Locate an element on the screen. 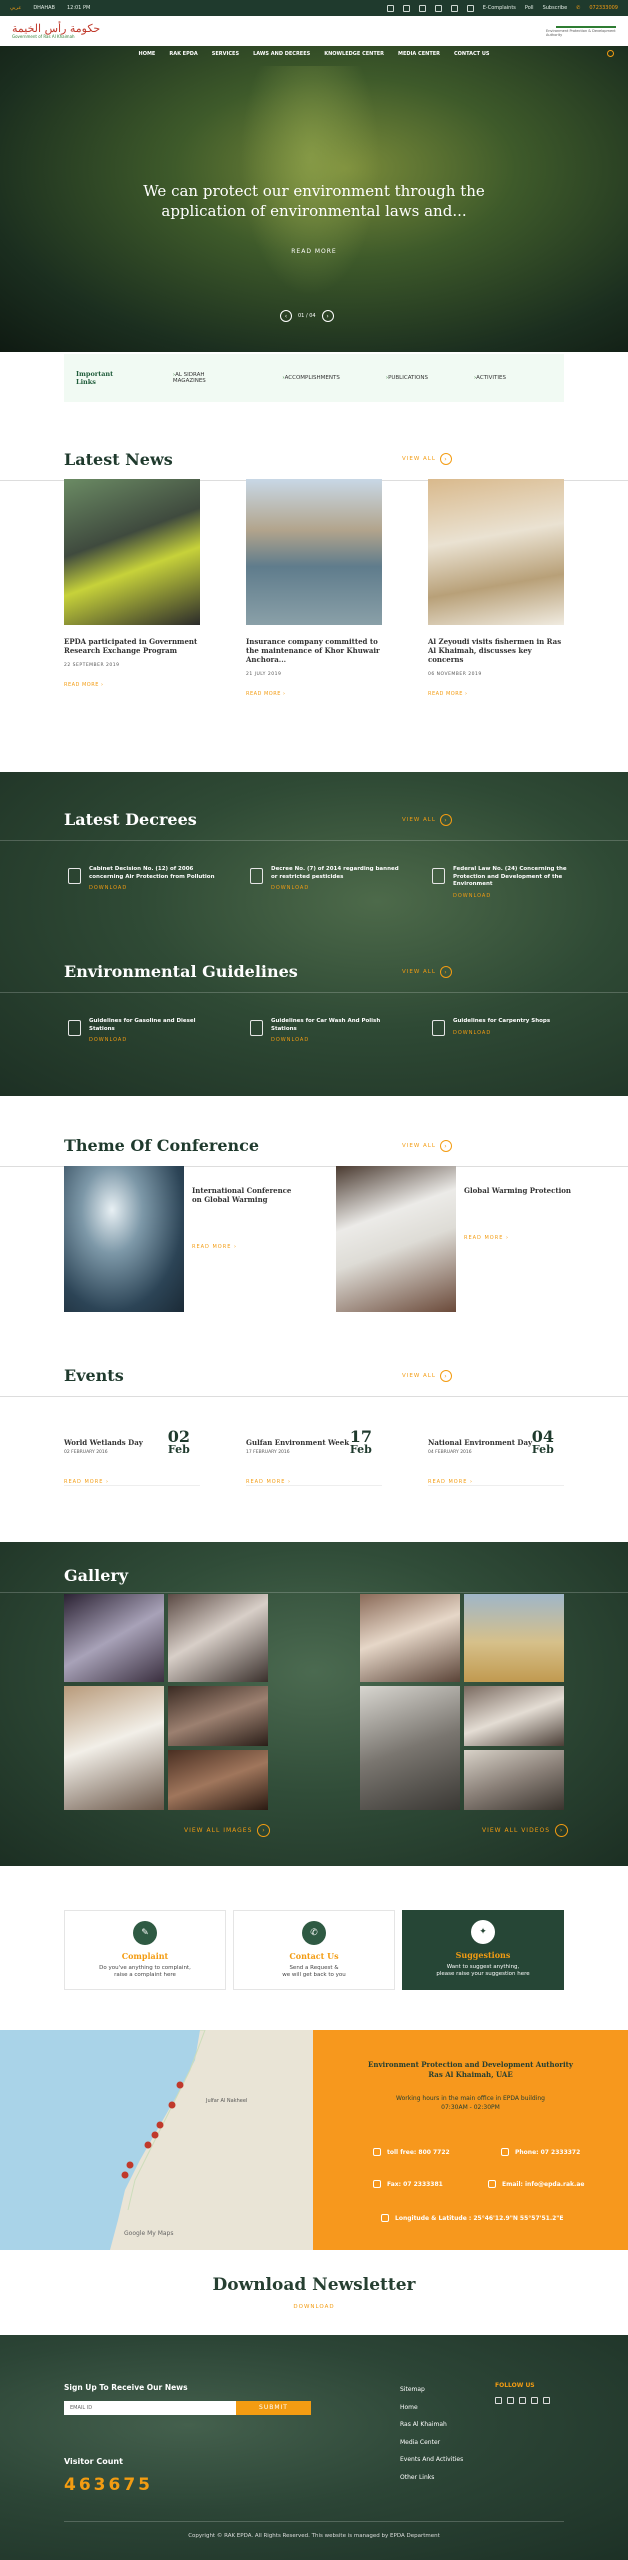  nav-laws: LAWS AND DECREES is located at coordinates (281, 54).